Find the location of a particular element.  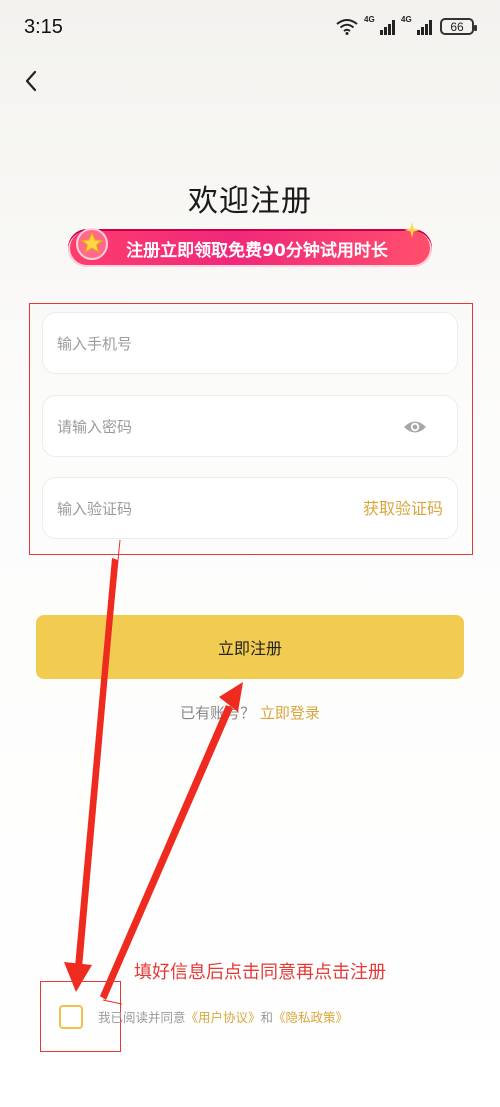

agreement-text: 我已阅读并同意《用户协议》和《隐私政策》 is located at coordinates (223, 1016).